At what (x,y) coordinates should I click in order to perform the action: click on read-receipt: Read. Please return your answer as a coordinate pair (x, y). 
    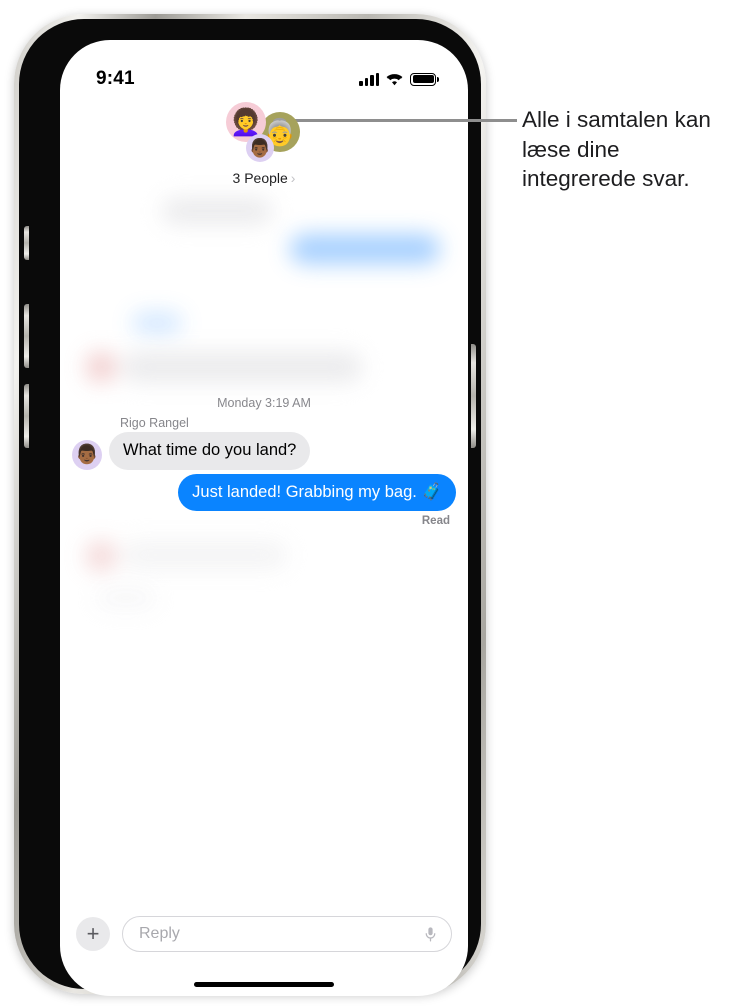
    Looking at the image, I should click on (435, 521).